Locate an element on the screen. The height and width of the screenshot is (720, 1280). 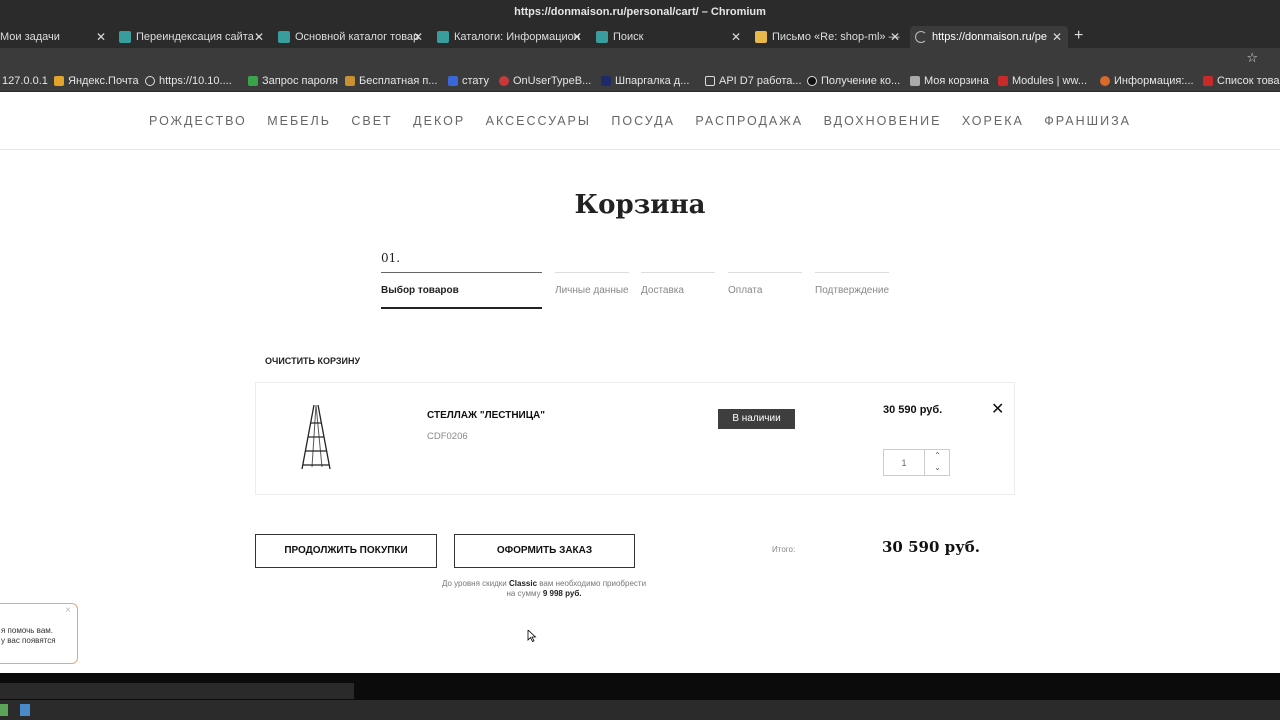
step-number: 01. is located at coordinates (391, 258).